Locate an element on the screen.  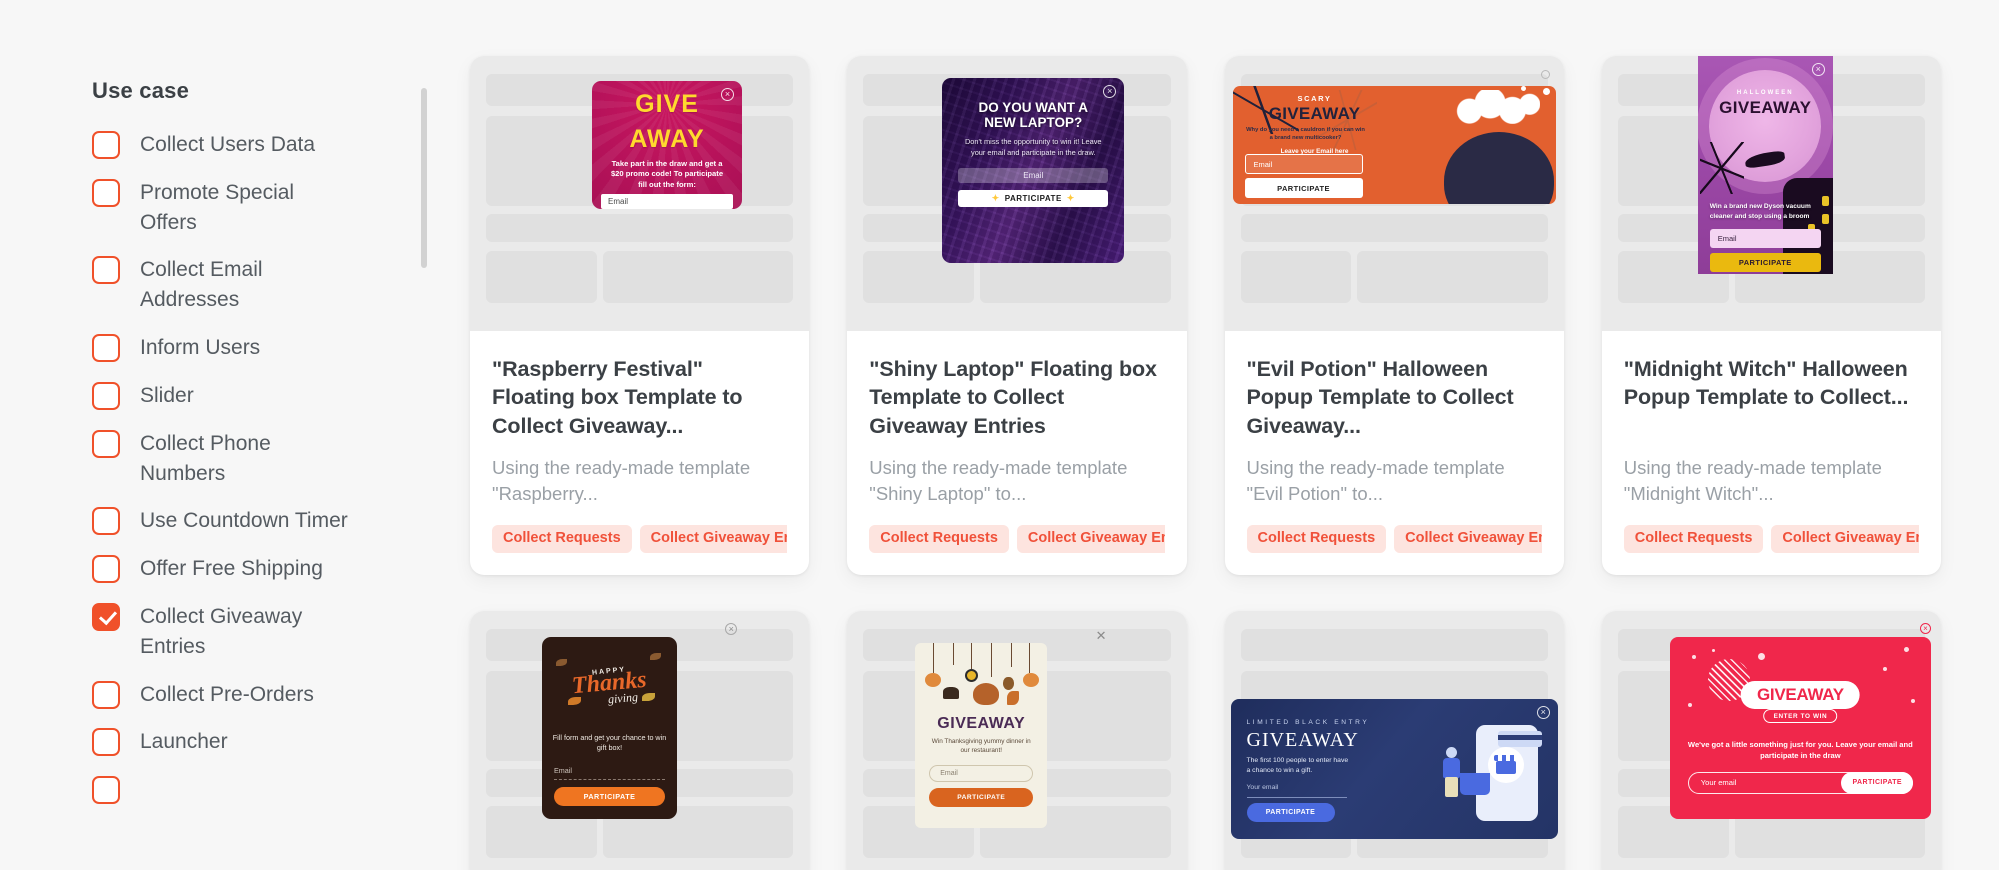
filter-item-launcher: Launcher is located at coordinates (256, 742).